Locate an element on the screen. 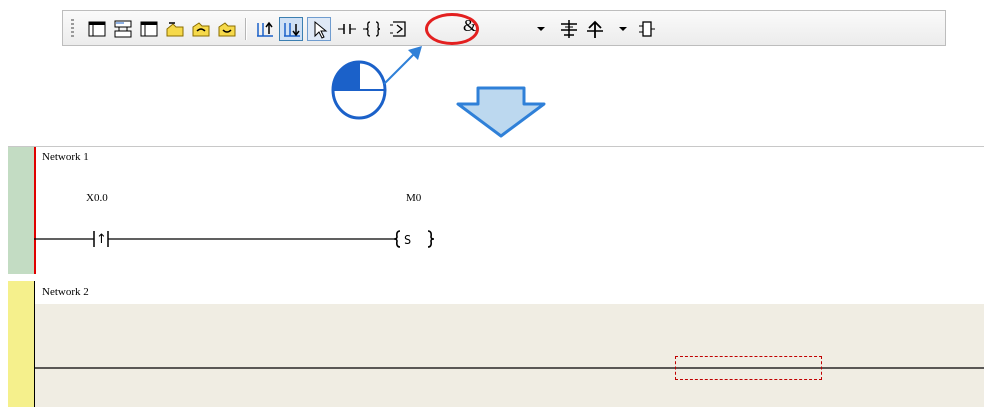  toolbar-grip is located at coordinates (72, 29).